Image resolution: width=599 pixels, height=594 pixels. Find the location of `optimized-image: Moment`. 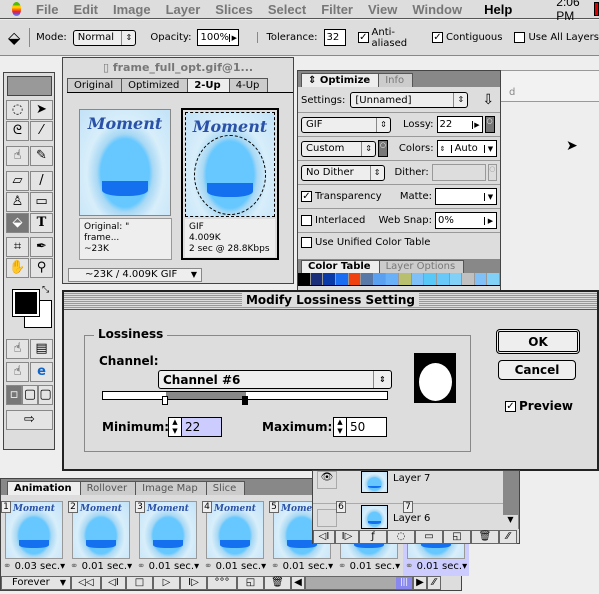

optimized-image: Moment is located at coordinates (230, 164).